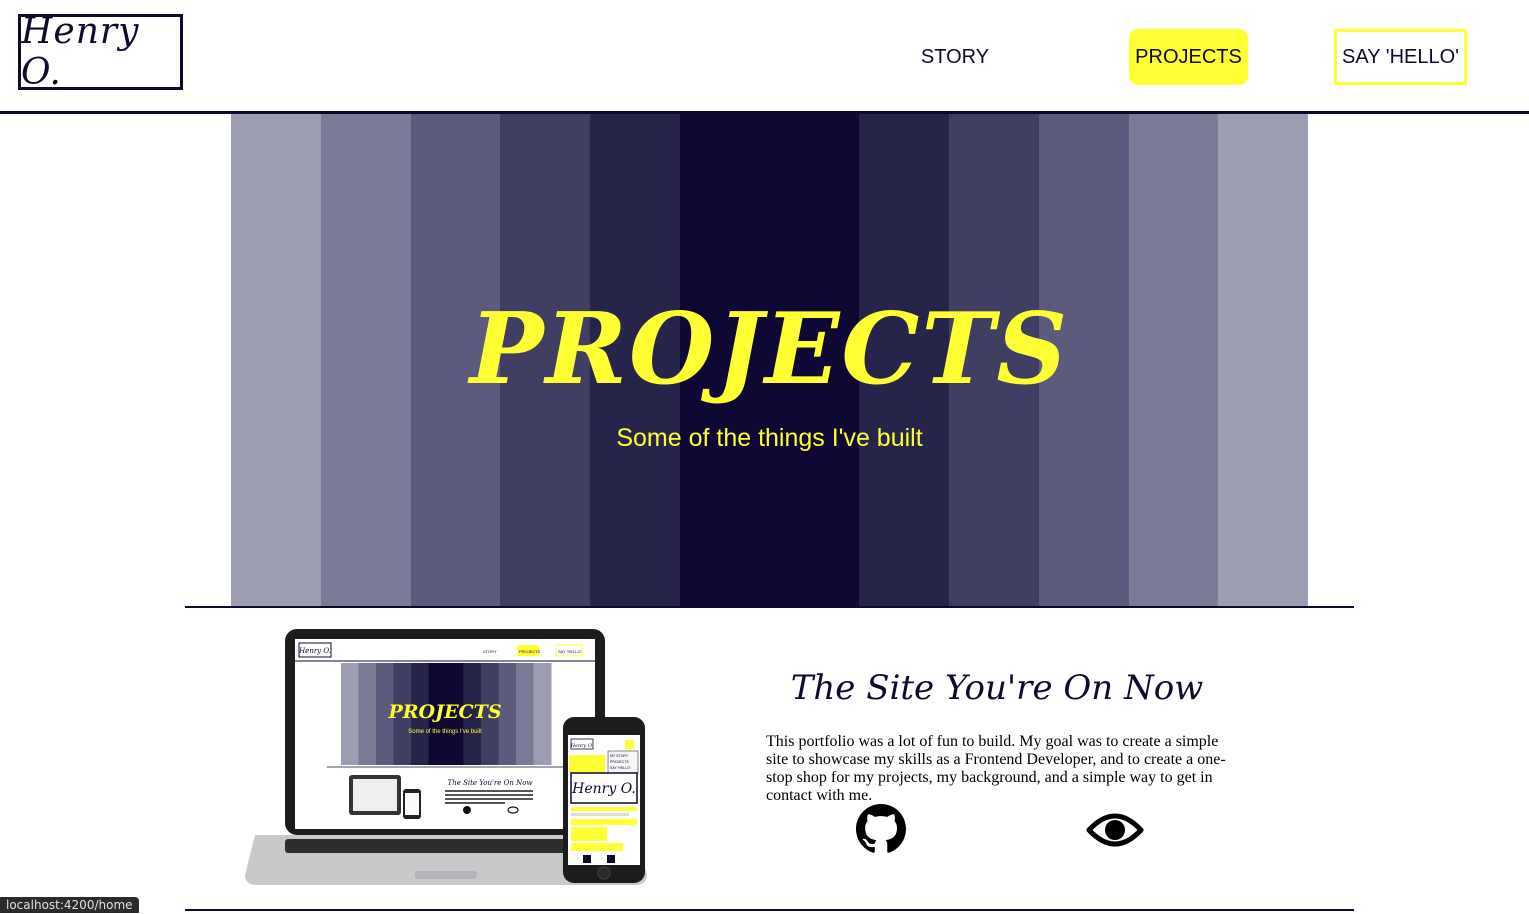  I want to click on mockup-phone-logo: Henry O., so click(603, 789).